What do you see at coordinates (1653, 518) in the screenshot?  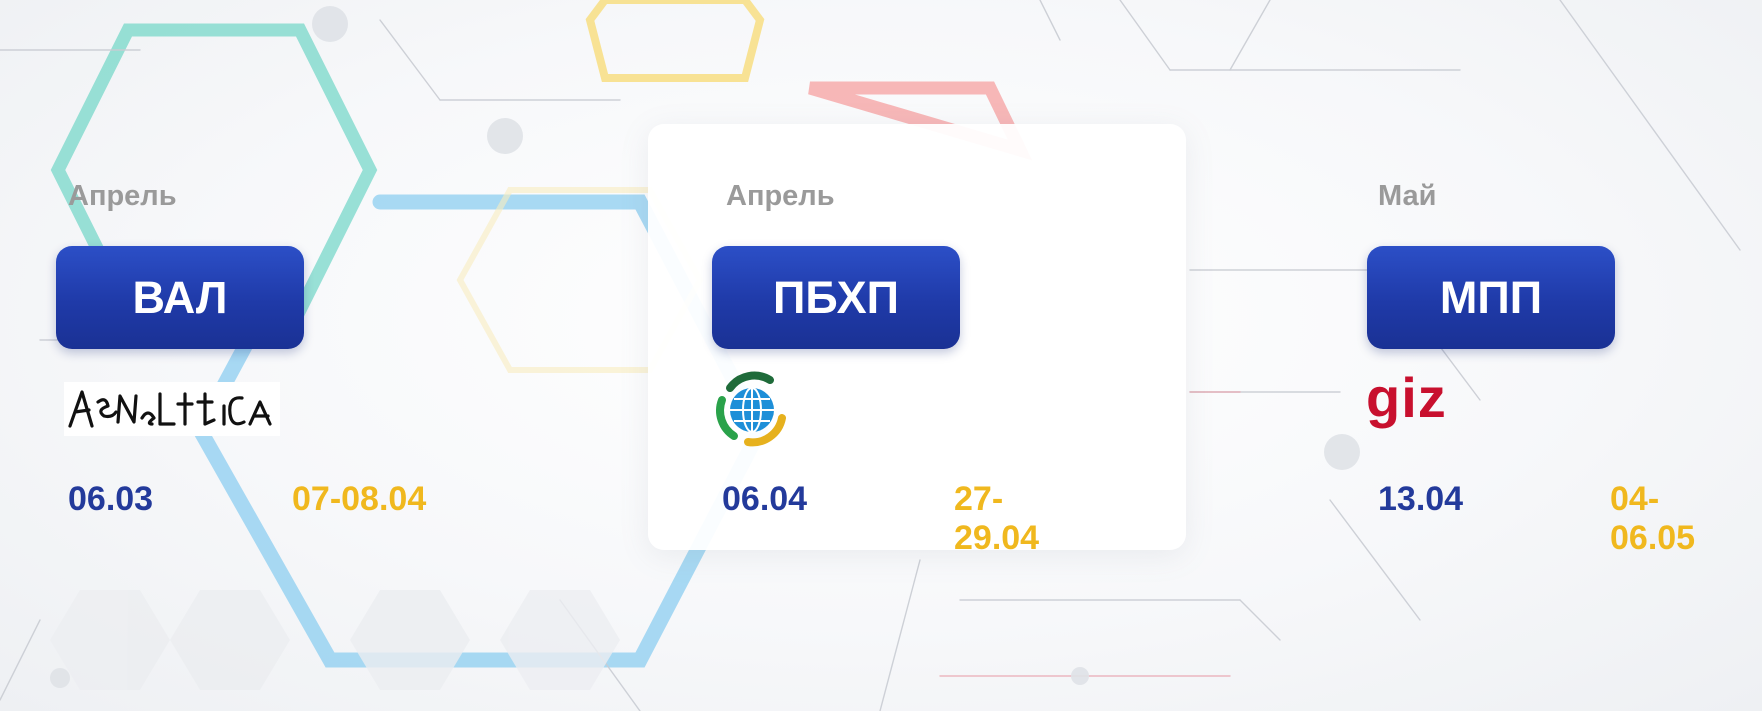 I see `event-end-date: 04-06.05` at bounding box center [1653, 518].